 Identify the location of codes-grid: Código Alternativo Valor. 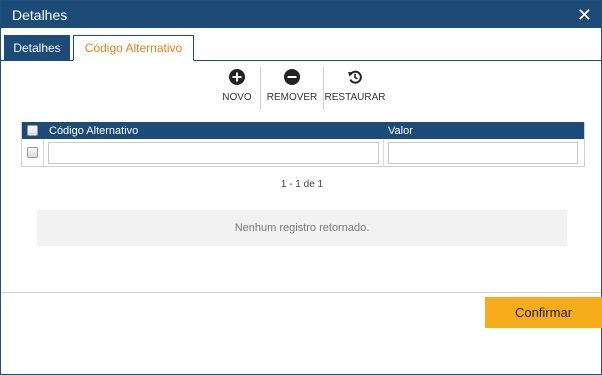
(303, 144).